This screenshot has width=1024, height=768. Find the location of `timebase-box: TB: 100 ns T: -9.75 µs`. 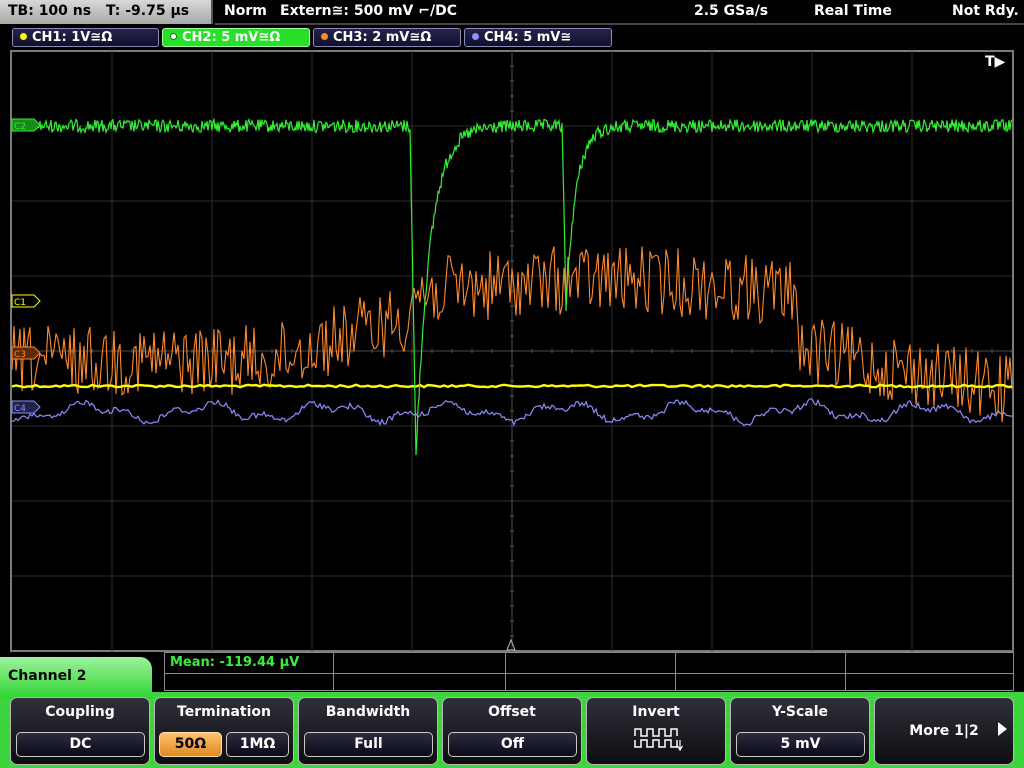

timebase-box: TB: 100 ns T: -9.75 µs is located at coordinates (106, 12).